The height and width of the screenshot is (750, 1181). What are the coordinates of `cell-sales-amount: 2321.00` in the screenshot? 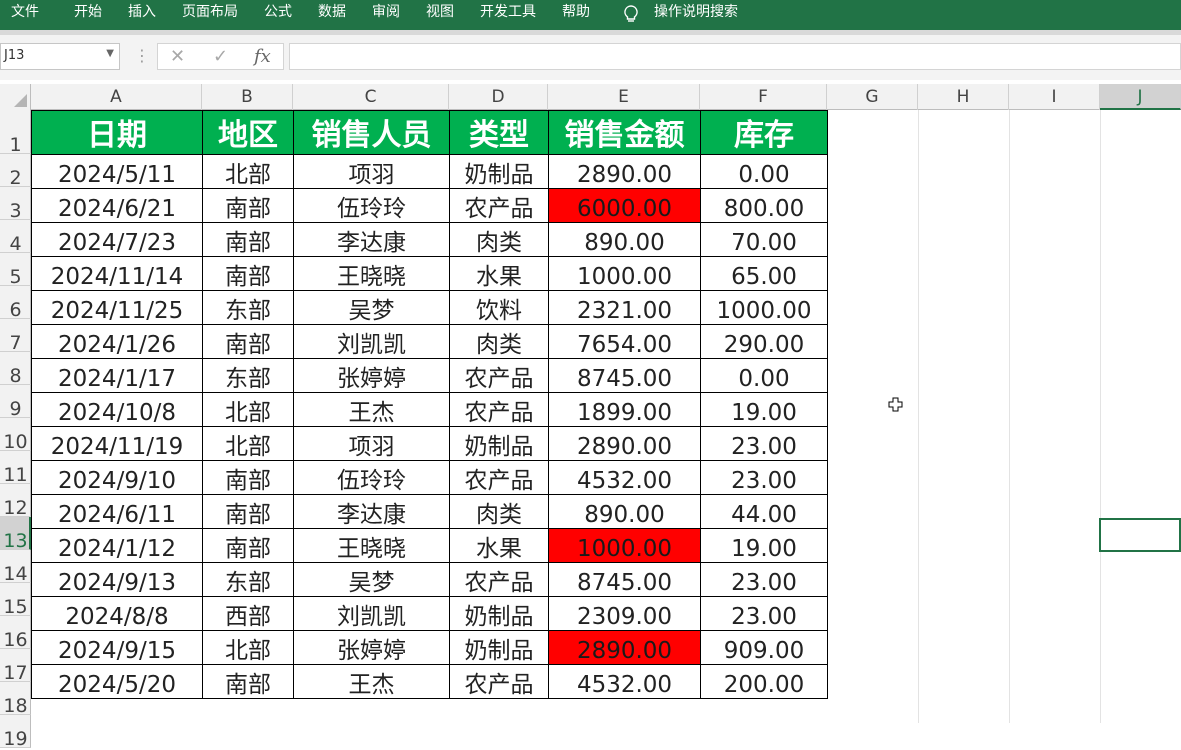 It's located at (624, 307).